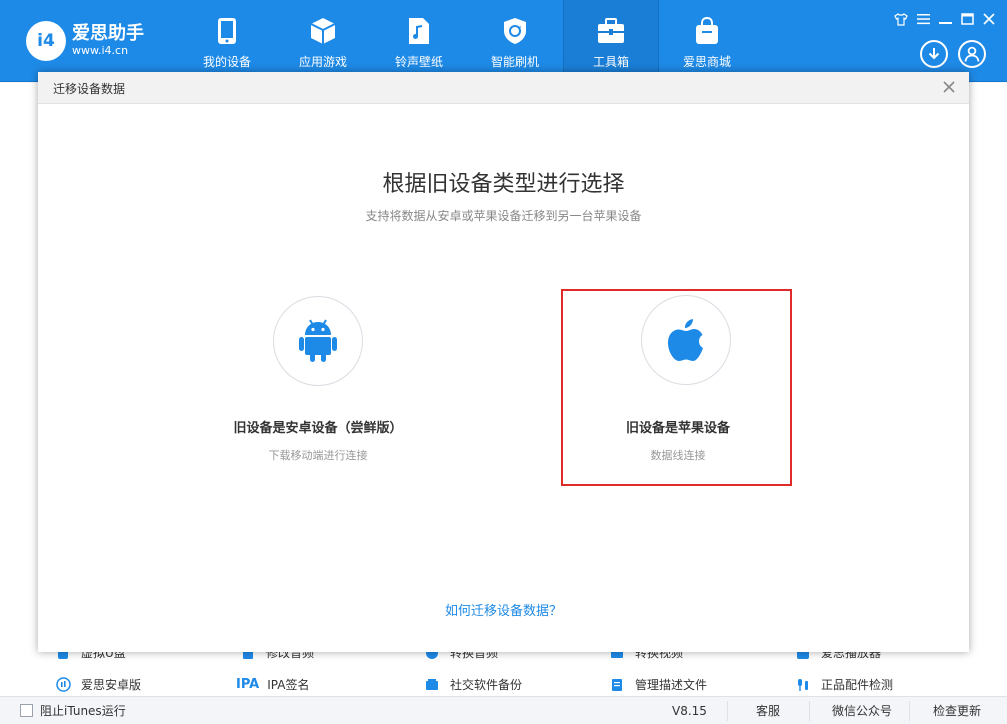 The width and height of the screenshot is (1007, 724). What do you see at coordinates (503, 710) in the screenshot?
I see `status-bar: 阻止iTunes运行 V8.15 客服 微信公众号 检查更新` at bounding box center [503, 710].